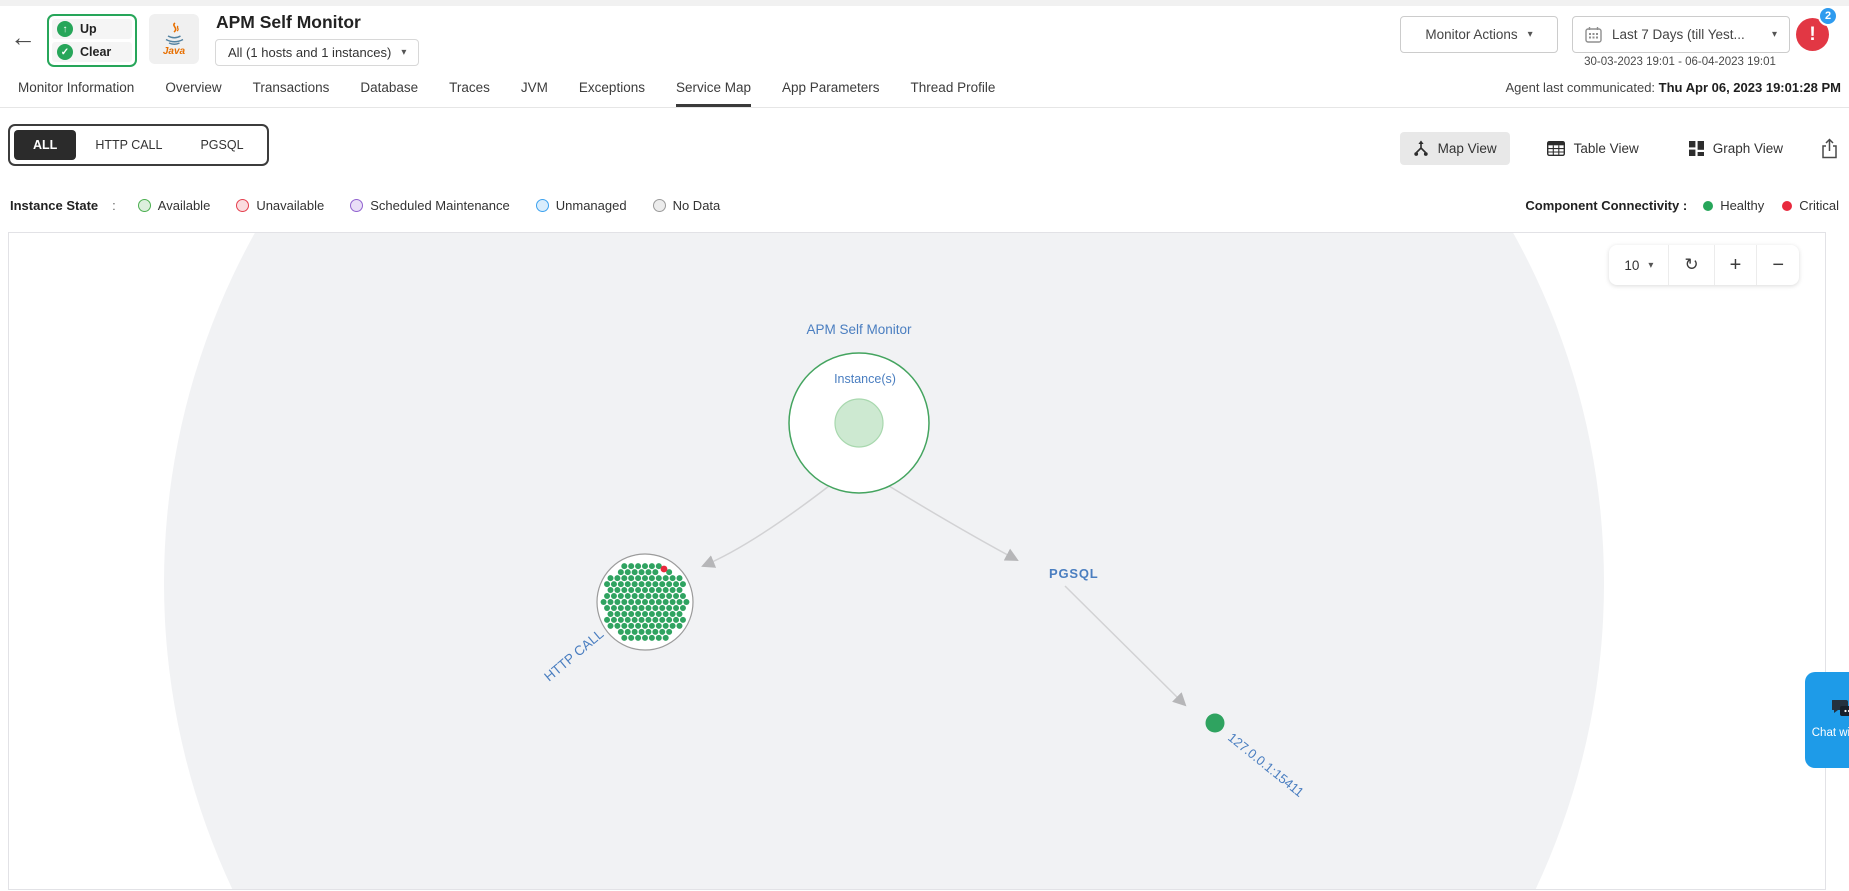  I want to click on tab-traces: Traces, so click(469, 89).